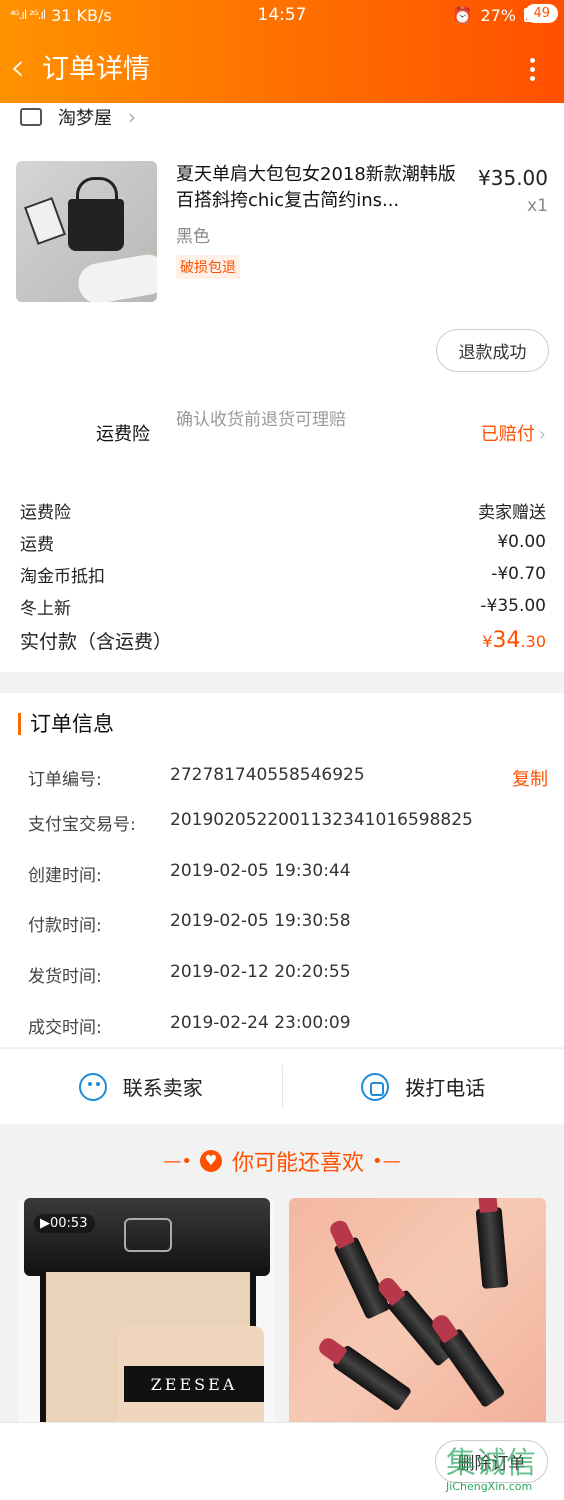  What do you see at coordinates (283, 640) in the screenshot?
I see `total-row: 实付款（含运费） ¥34.30` at bounding box center [283, 640].